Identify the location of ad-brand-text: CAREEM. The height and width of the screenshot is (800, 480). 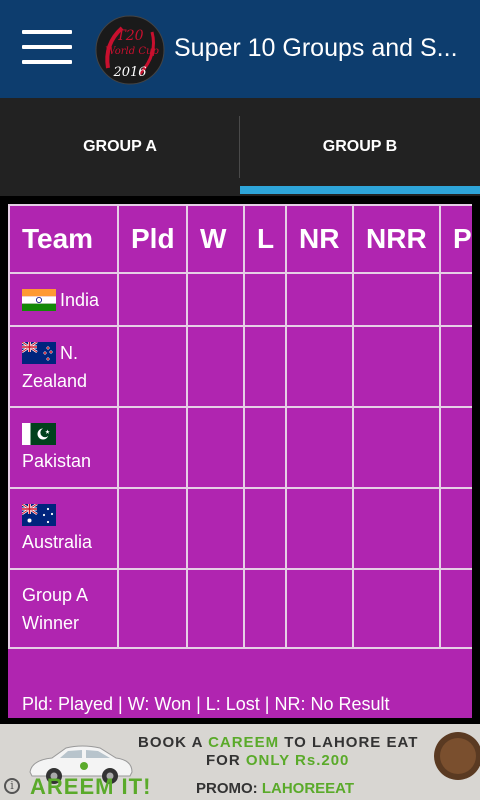
(244, 742).